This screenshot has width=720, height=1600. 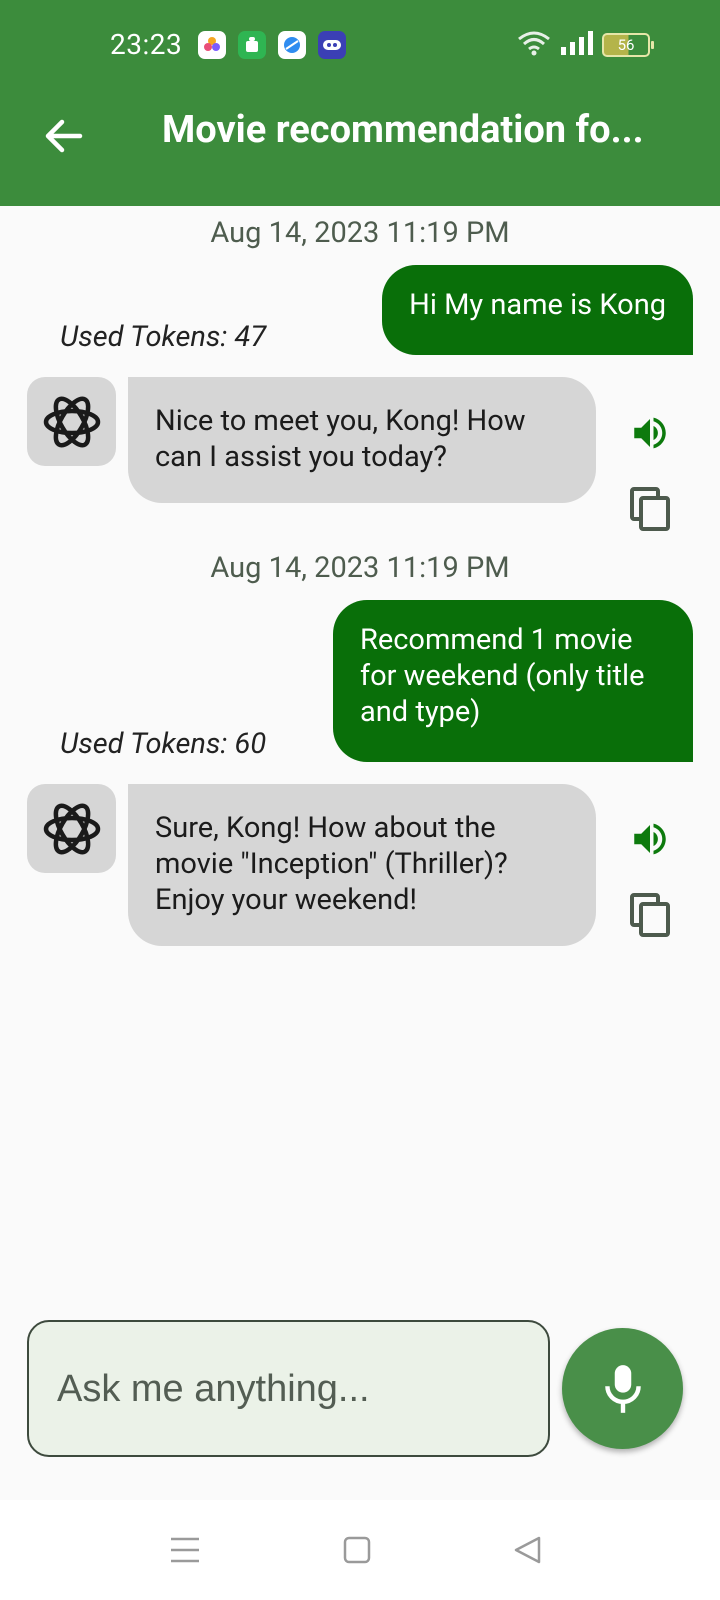 What do you see at coordinates (146, 44) in the screenshot?
I see `status-time: 23:23` at bounding box center [146, 44].